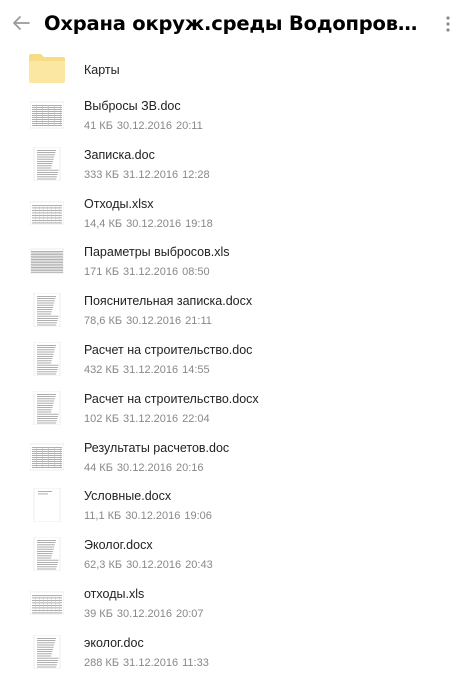 This screenshot has height=699, width=460. Describe the element at coordinates (102, 662) in the screenshot. I see `file-size: 288 КБ` at that location.